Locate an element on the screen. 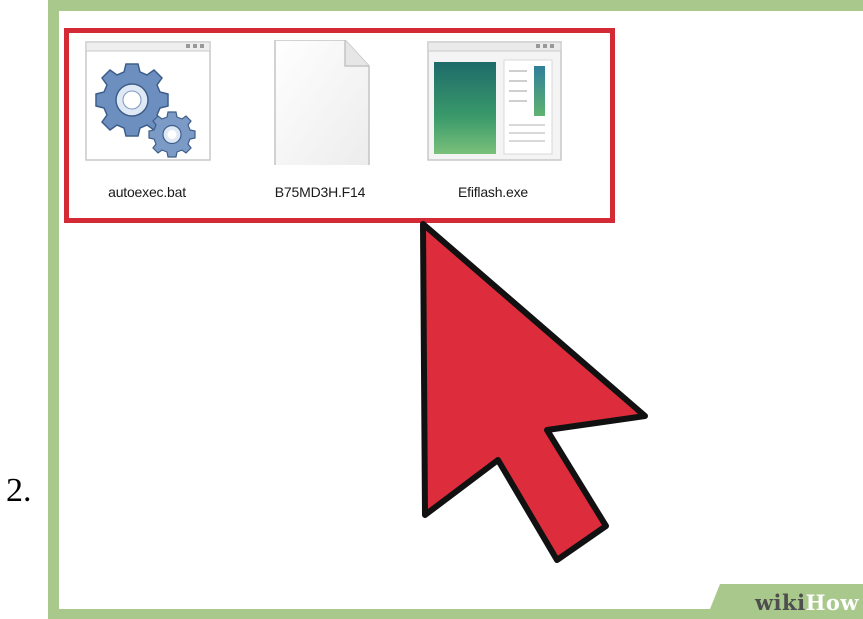 This screenshot has width=863, height=619. mouse-pointer-arrow-icon is located at coordinates (534, 392).